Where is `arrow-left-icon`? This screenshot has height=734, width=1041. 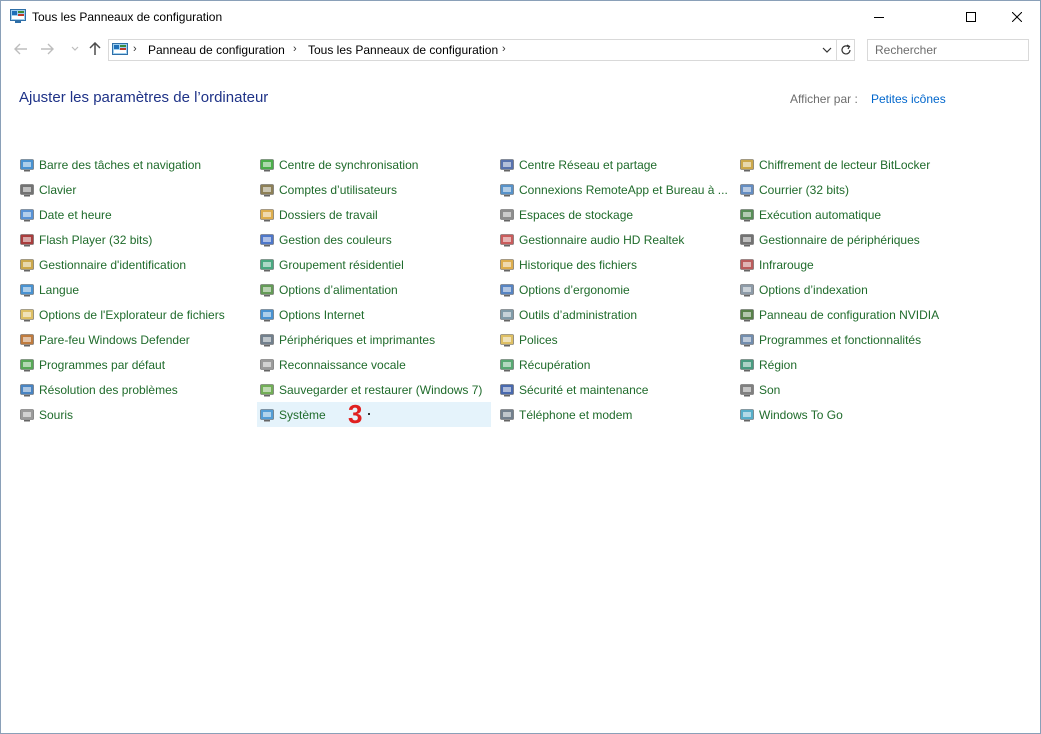 arrow-left-icon is located at coordinates (20, 49).